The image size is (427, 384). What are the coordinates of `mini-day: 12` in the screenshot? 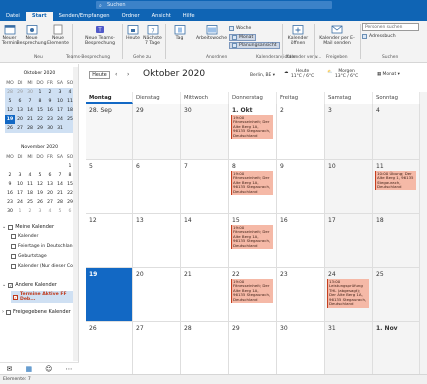 It's located at (40, 184).